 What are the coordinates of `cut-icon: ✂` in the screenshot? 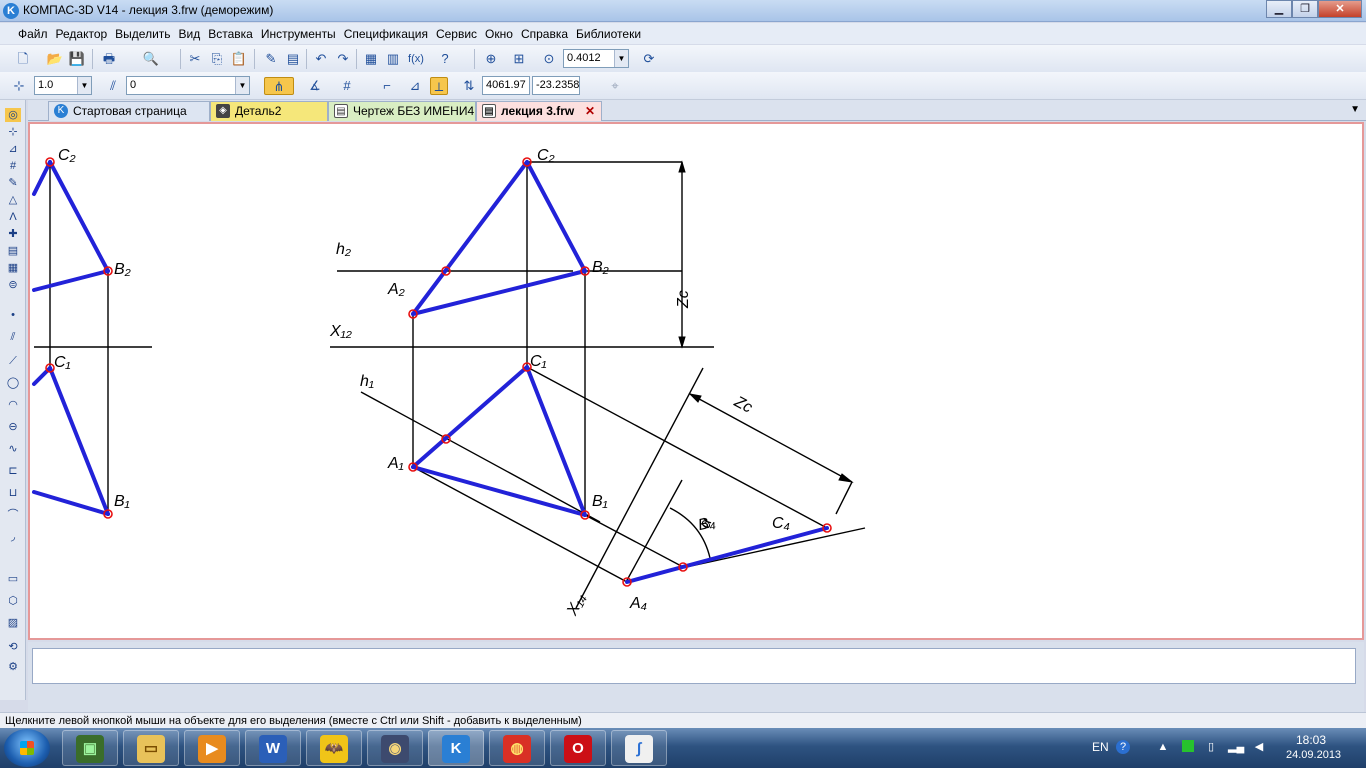 It's located at (195, 59).